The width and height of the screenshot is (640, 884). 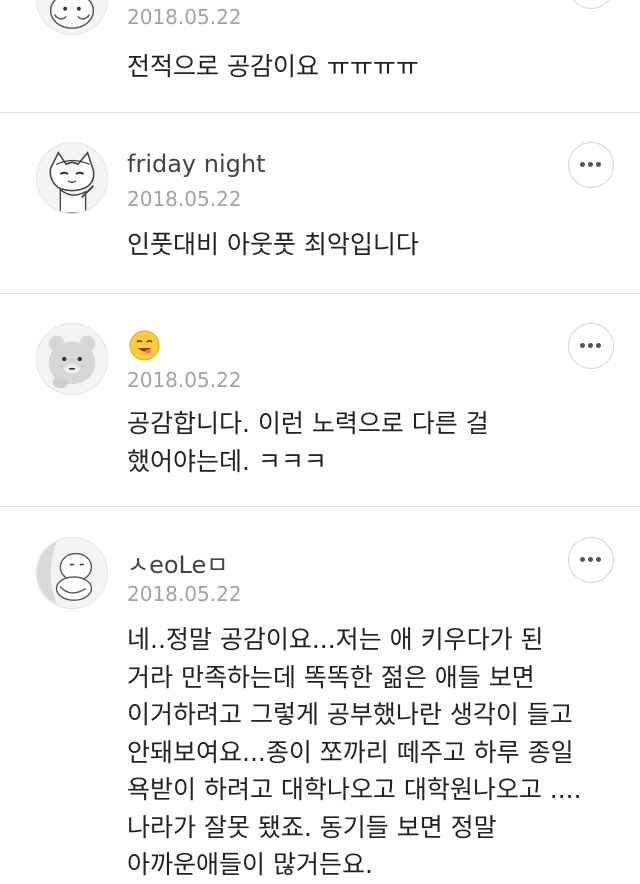 What do you see at coordinates (72, 359) in the screenshot?
I see `bear-character-avatar-icon` at bounding box center [72, 359].